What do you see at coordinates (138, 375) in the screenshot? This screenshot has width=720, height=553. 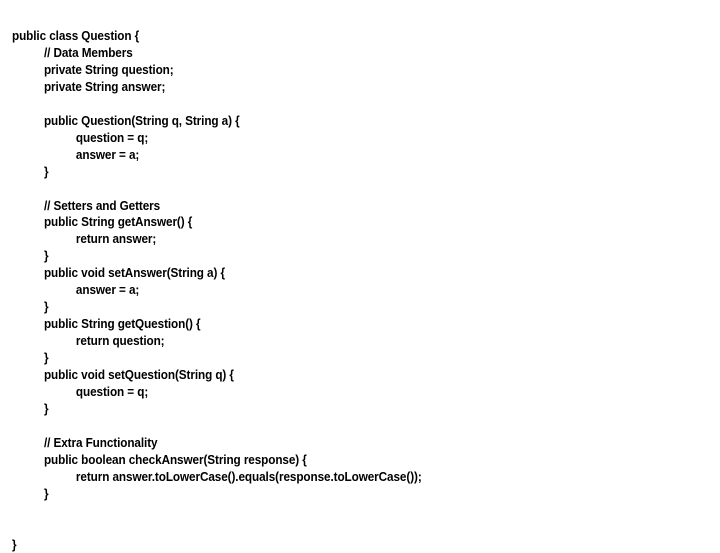 I see `code-line: public void setQuestion(String q) {` at bounding box center [138, 375].